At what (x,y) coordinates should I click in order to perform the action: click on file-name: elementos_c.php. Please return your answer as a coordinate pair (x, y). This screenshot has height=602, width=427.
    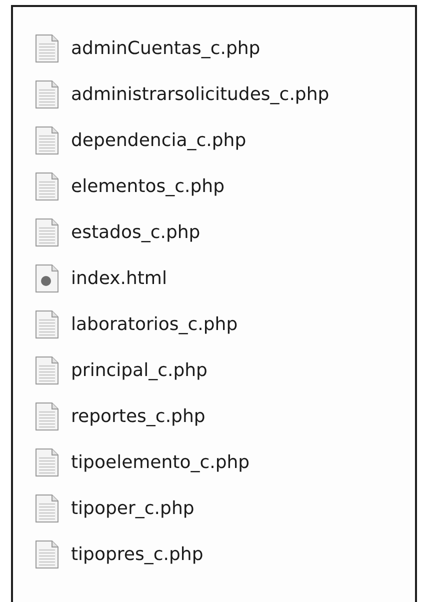
    Looking at the image, I should click on (147, 186).